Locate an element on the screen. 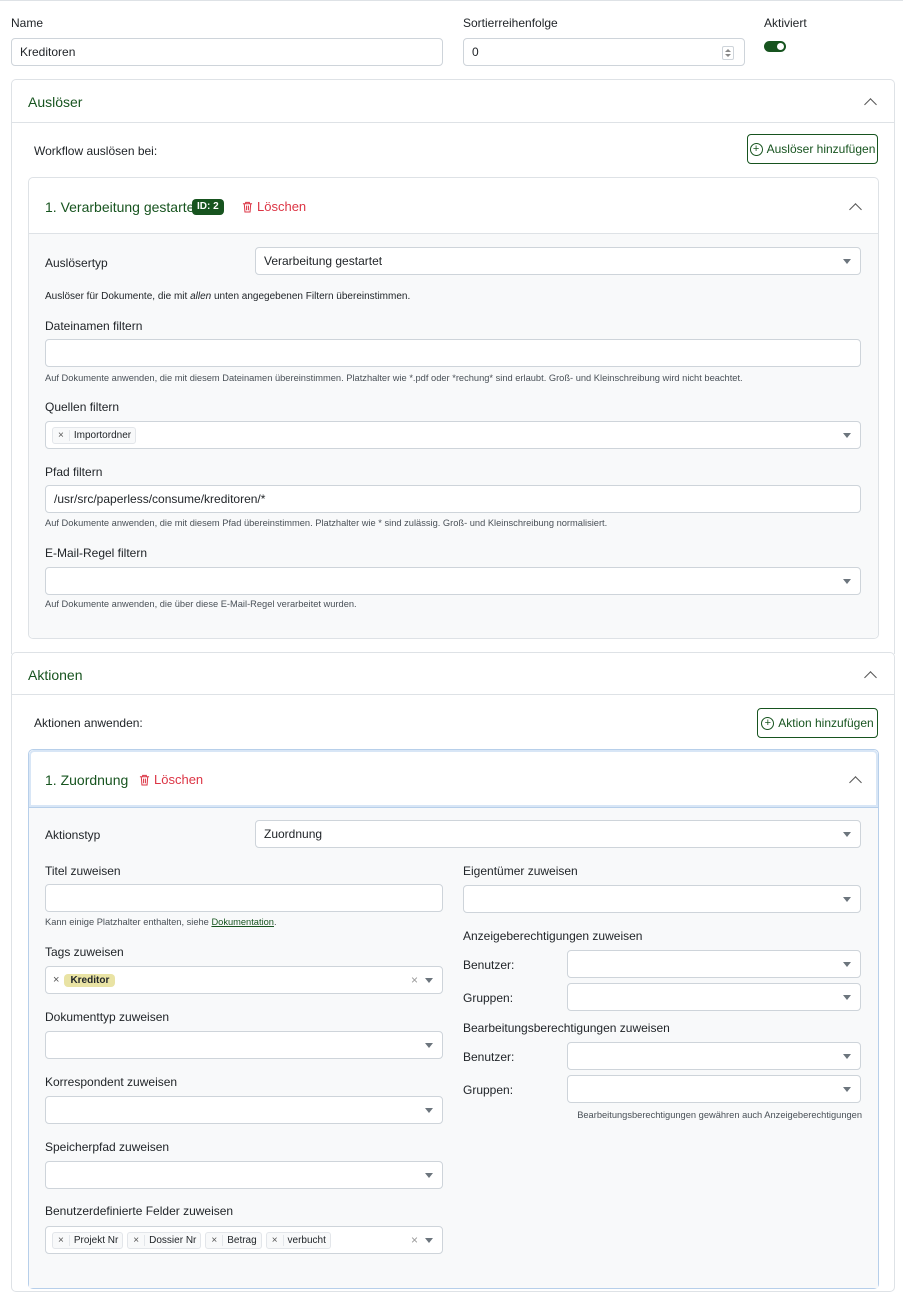 The width and height of the screenshot is (903, 1292). assign-doctype-select is located at coordinates (244, 1045).